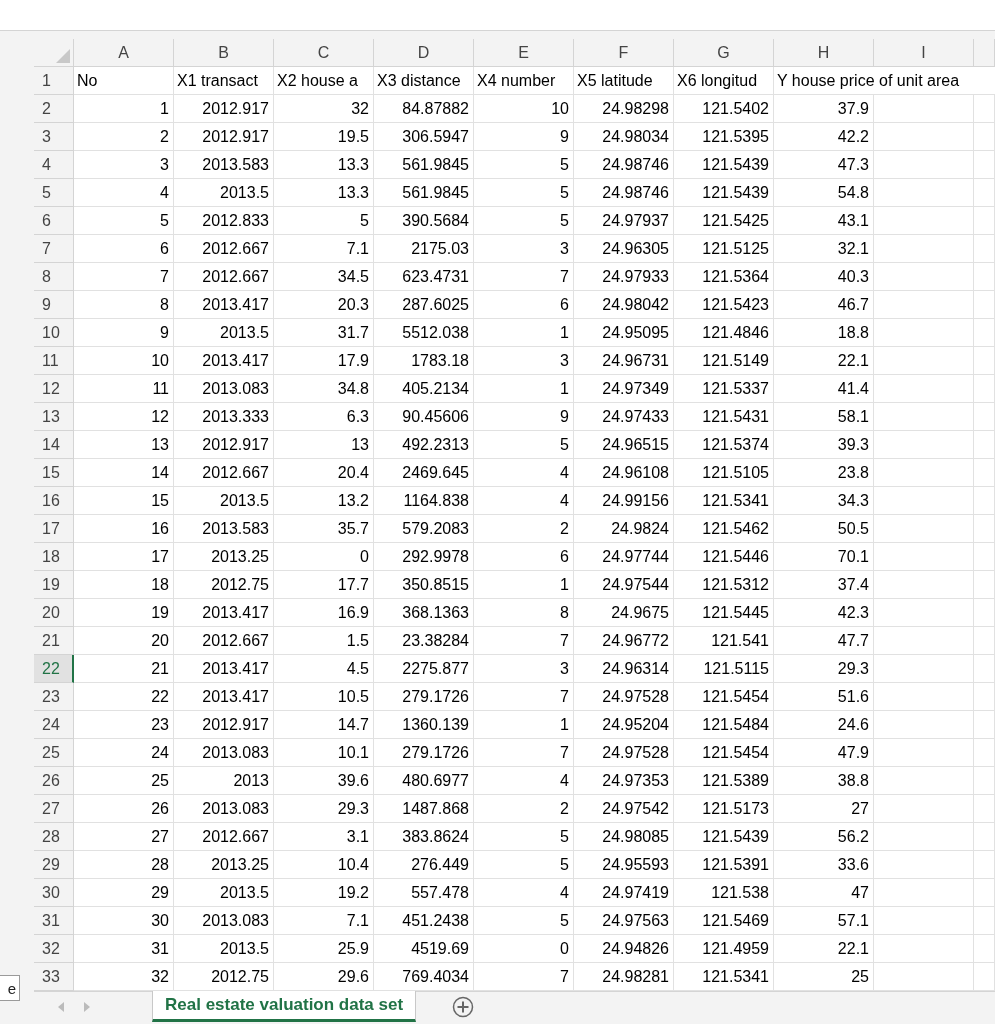  I want to click on scroll-left-icon, so click(61, 1007).